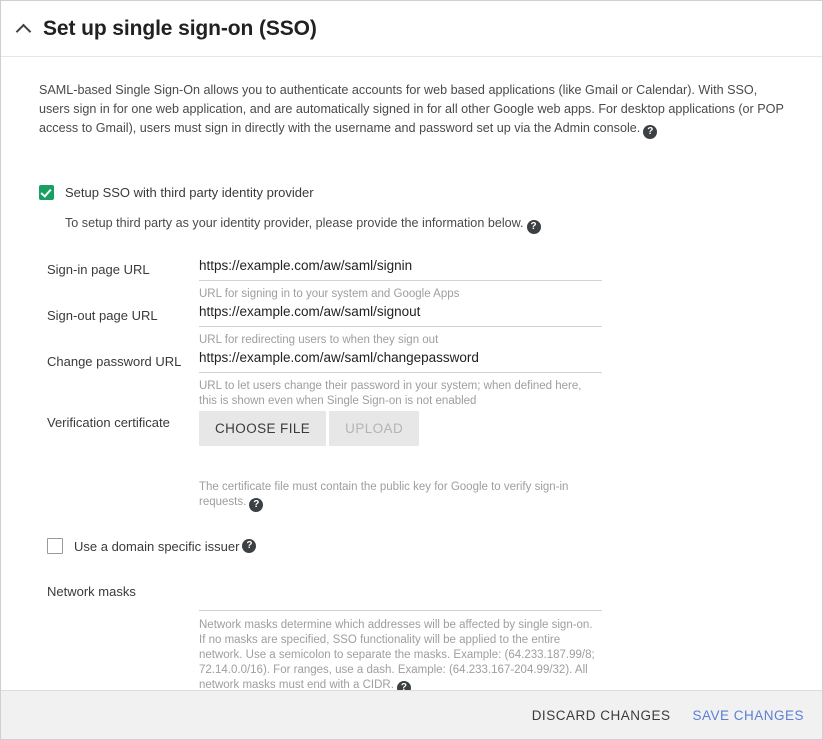 The image size is (823, 740). I want to click on domain-issuer-row: Use a domain specific issuer ?, so click(411, 546).